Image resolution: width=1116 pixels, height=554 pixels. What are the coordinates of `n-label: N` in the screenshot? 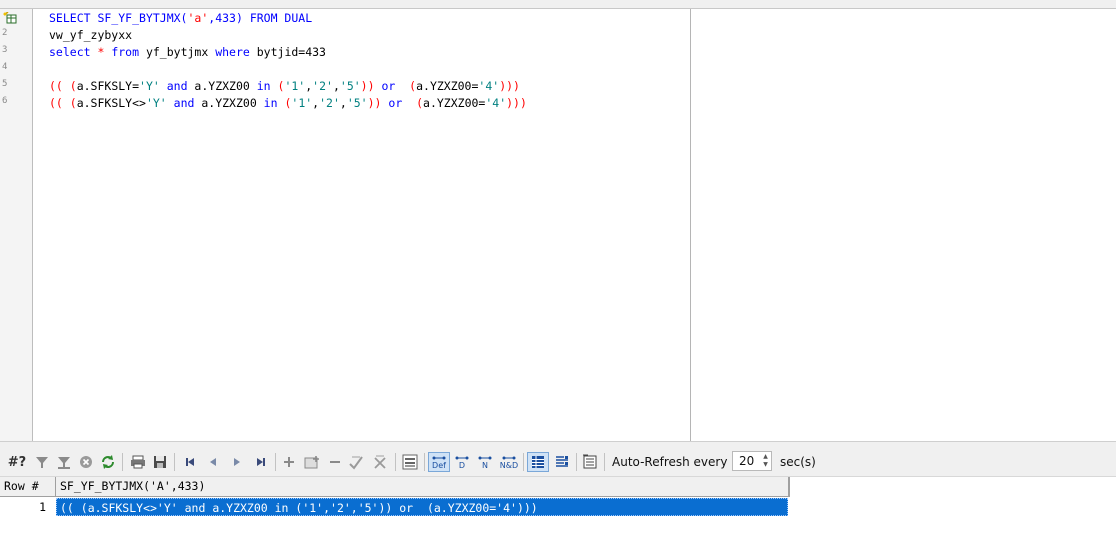 It's located at (485, 465).